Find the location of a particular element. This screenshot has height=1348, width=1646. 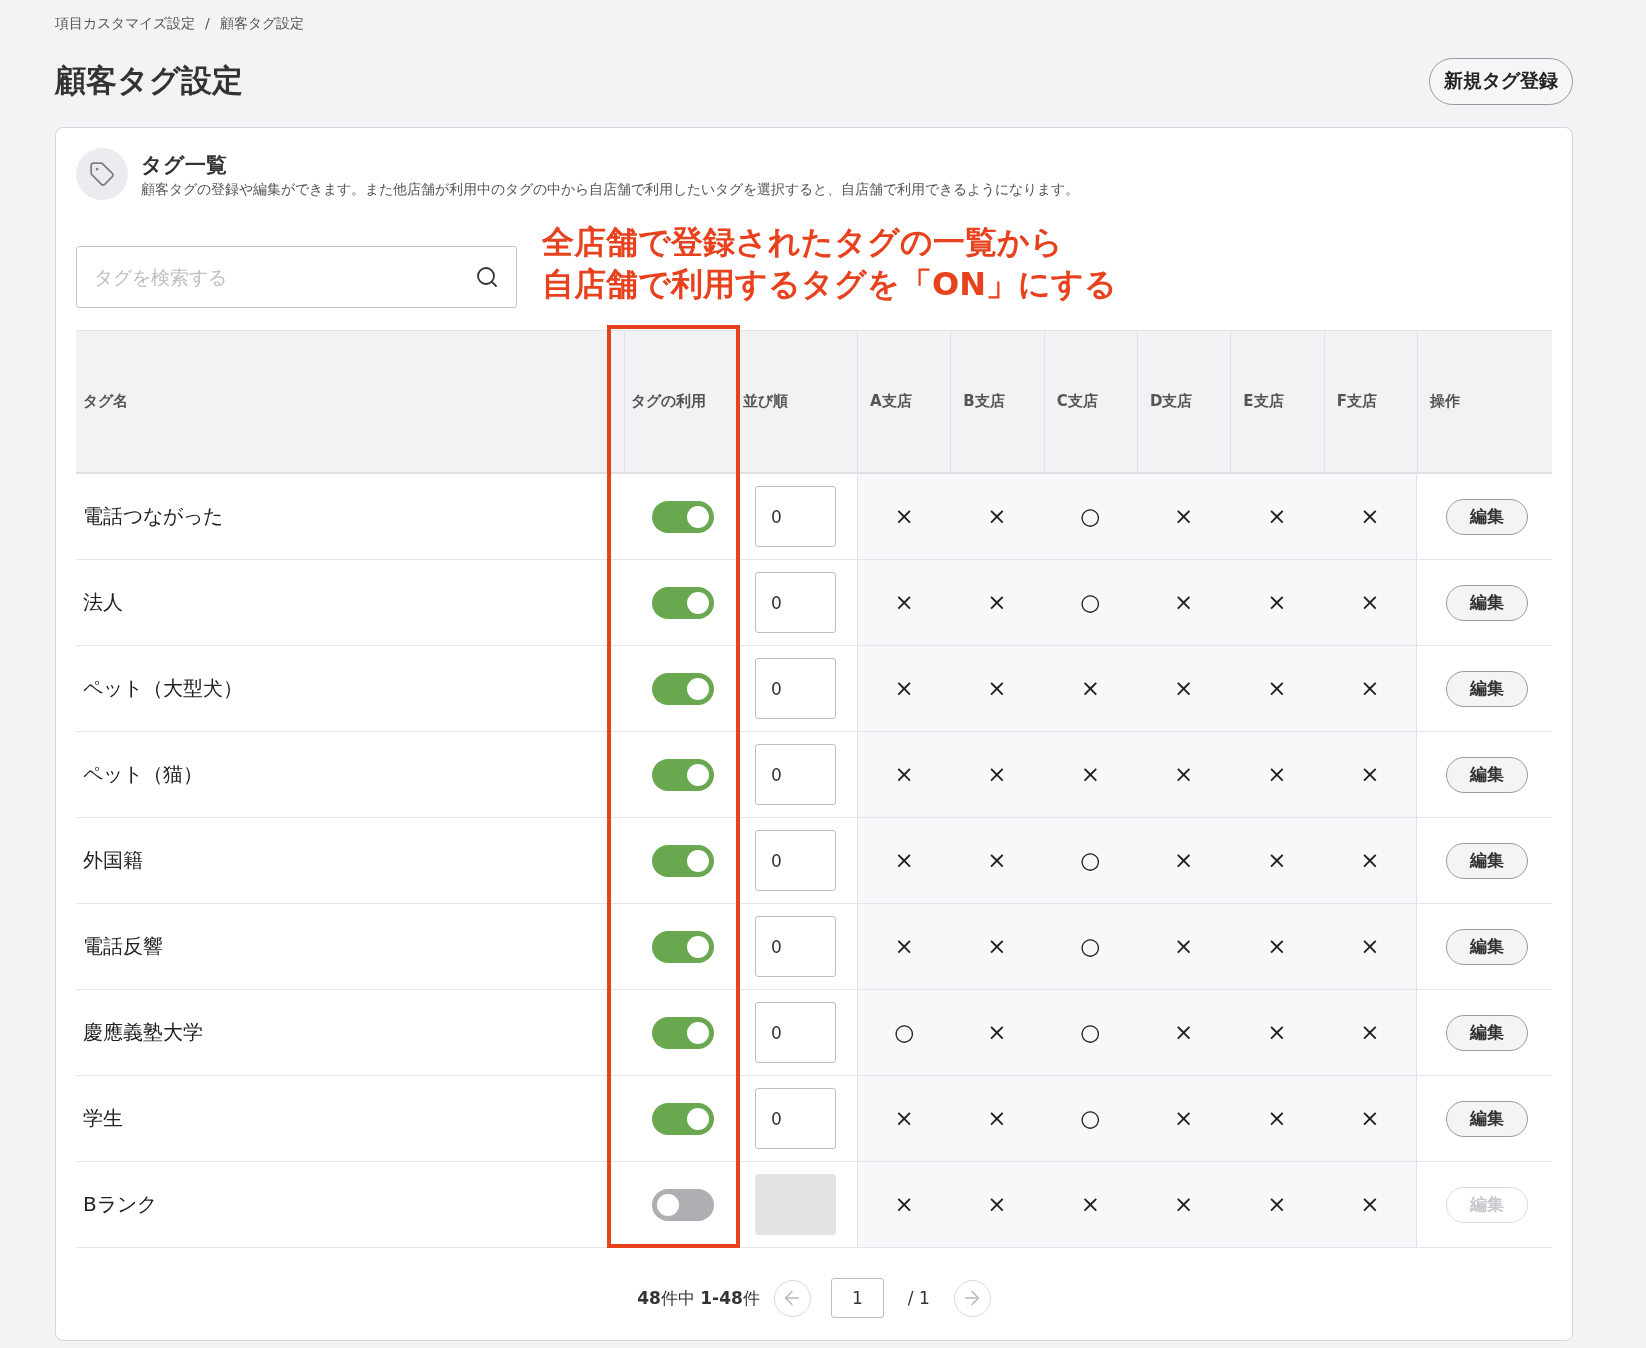

page-total: / 1 is located at coordinates (918, 1298).